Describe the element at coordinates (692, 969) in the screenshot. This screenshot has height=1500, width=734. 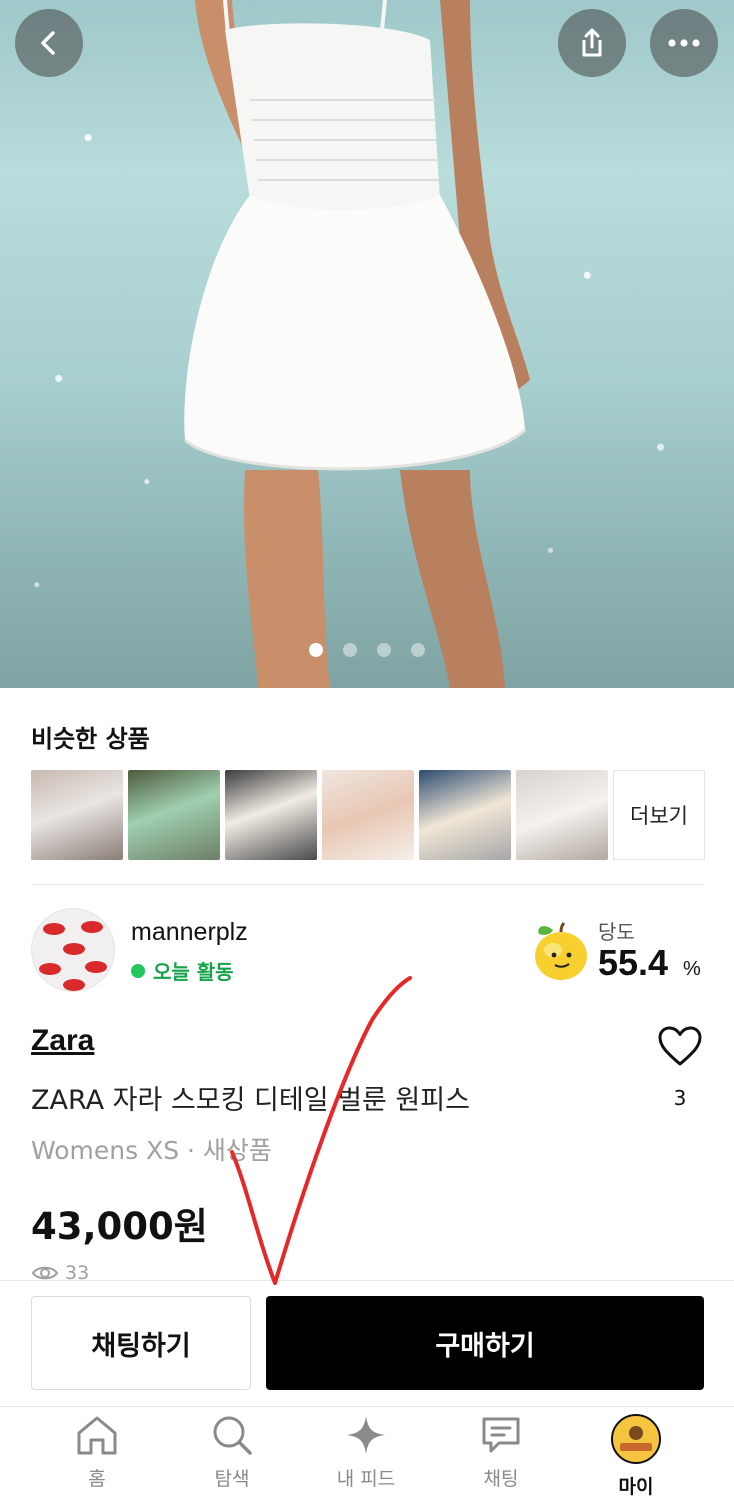
I see `sweetness-unit: %` at that location.